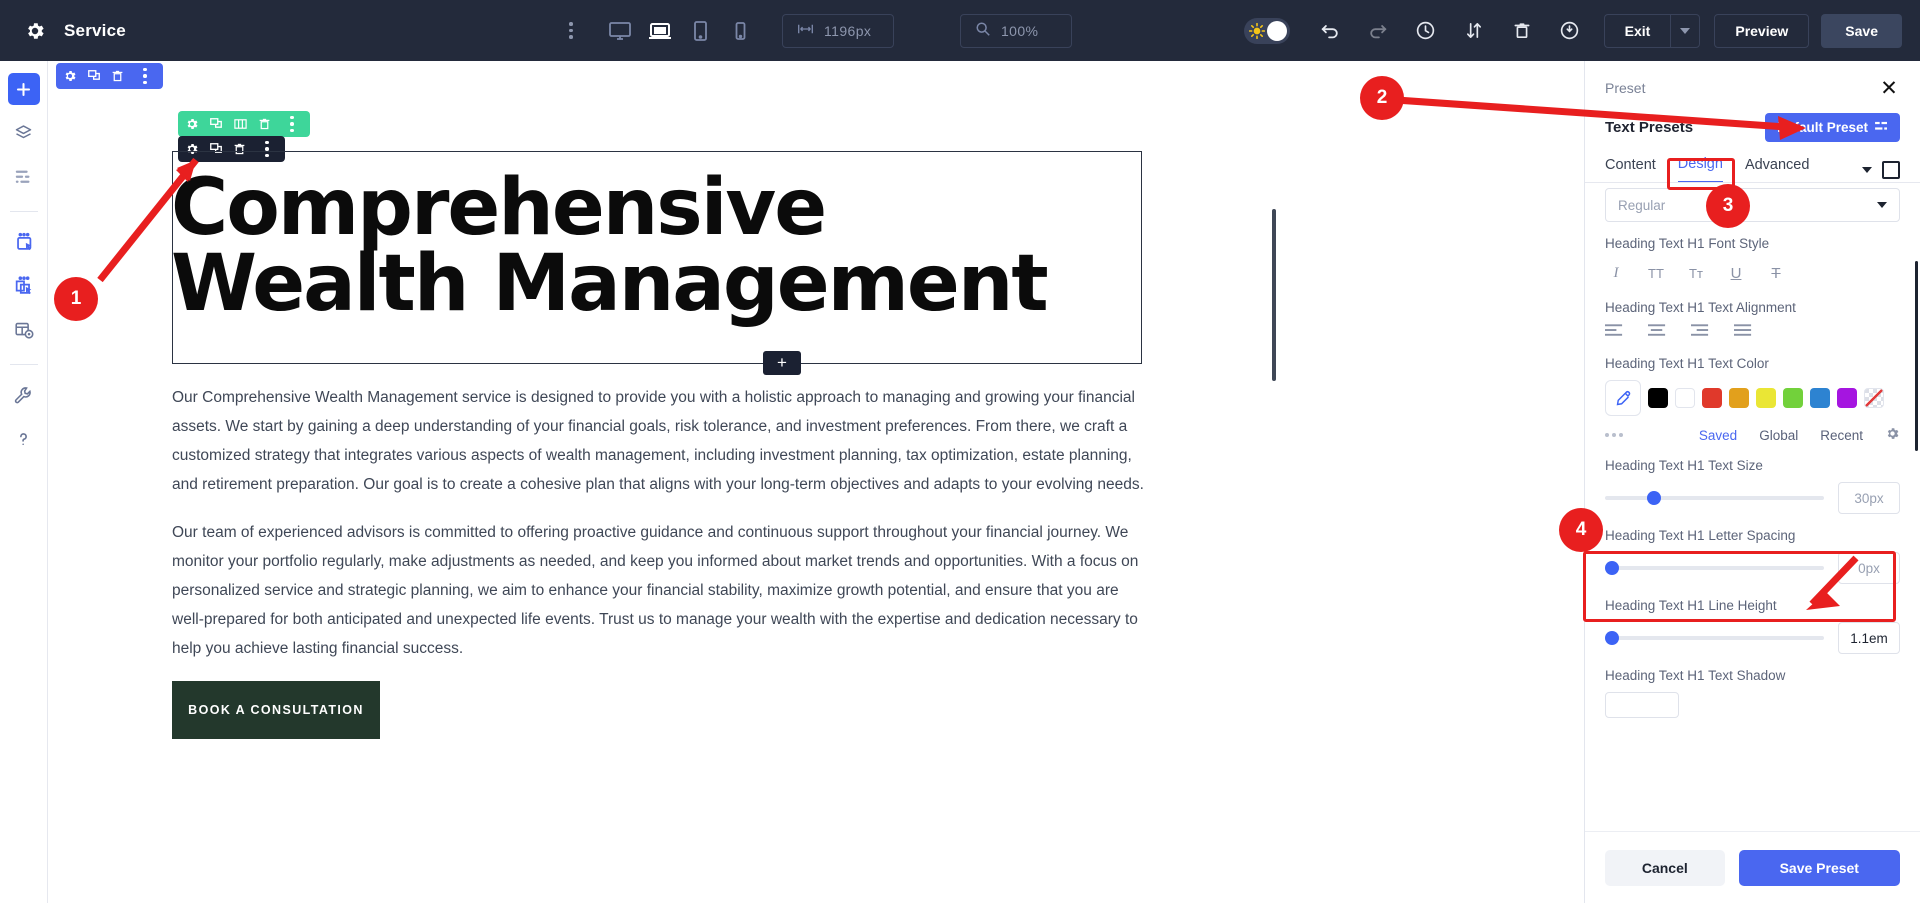  Describe the element at coordinates (1570, 31) in the screenshot. I see `power-icon` at that location.